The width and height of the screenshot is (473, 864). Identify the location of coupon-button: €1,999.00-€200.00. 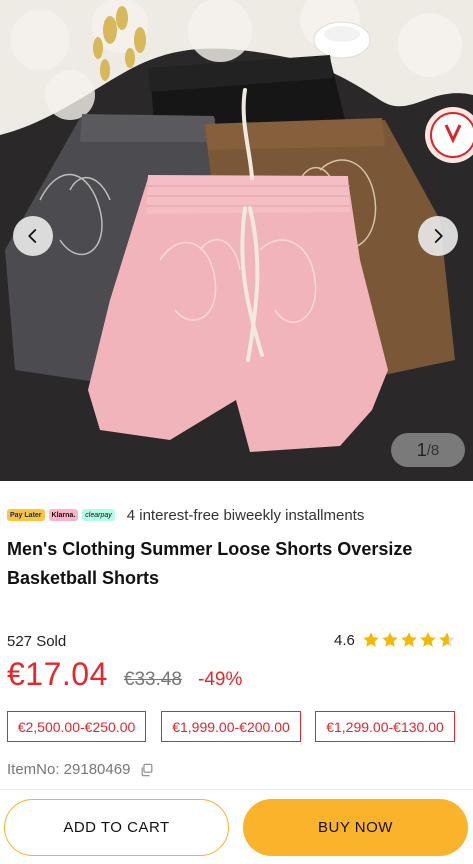
(231, 726).